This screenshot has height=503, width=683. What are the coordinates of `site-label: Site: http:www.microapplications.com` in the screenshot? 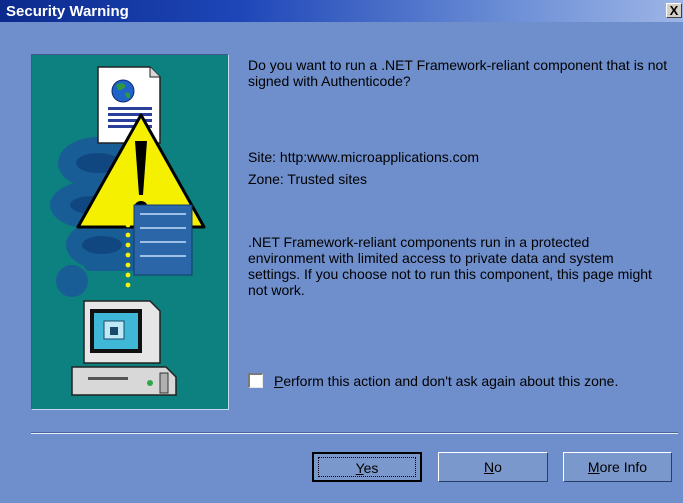 It's located at (364, 157).